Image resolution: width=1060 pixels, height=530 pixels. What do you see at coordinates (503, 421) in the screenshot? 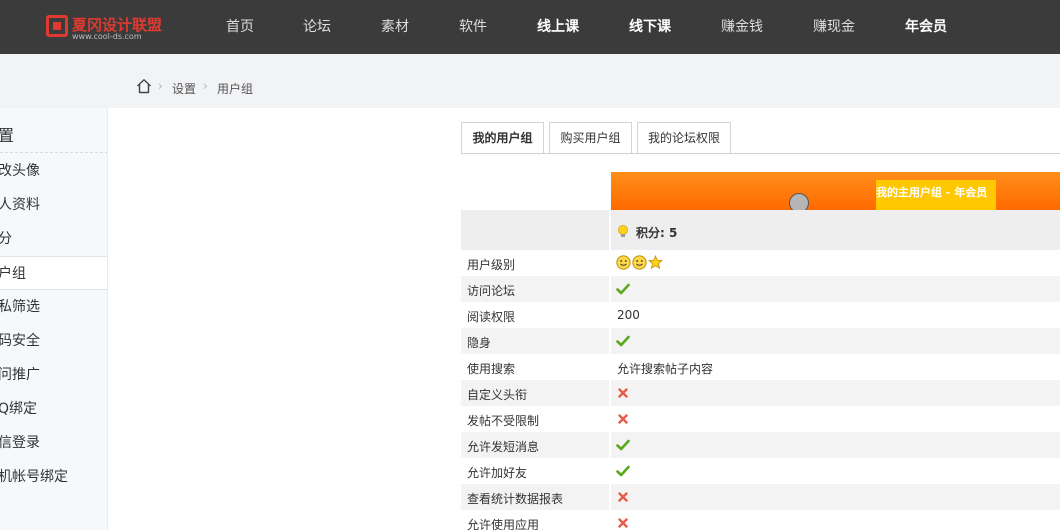
I see `row-label: 发帖不受限制` at bounding box center [503, 421].